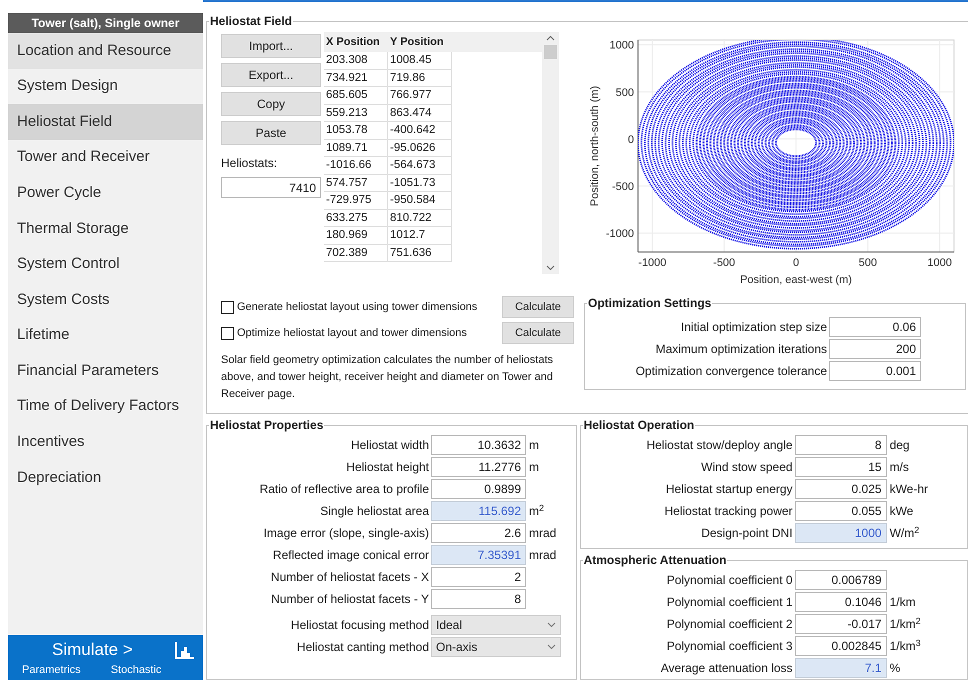 This screenshot has width=968, height=680. I want to click on chart-icon, so click(185, 650).